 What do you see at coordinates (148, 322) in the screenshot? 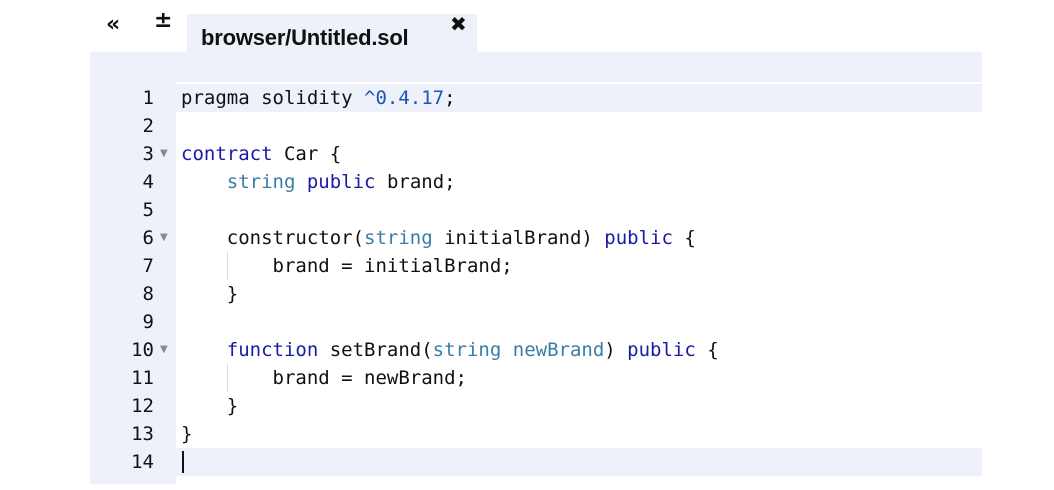
I see `line-number: 9` at bounding box center [148, 322].